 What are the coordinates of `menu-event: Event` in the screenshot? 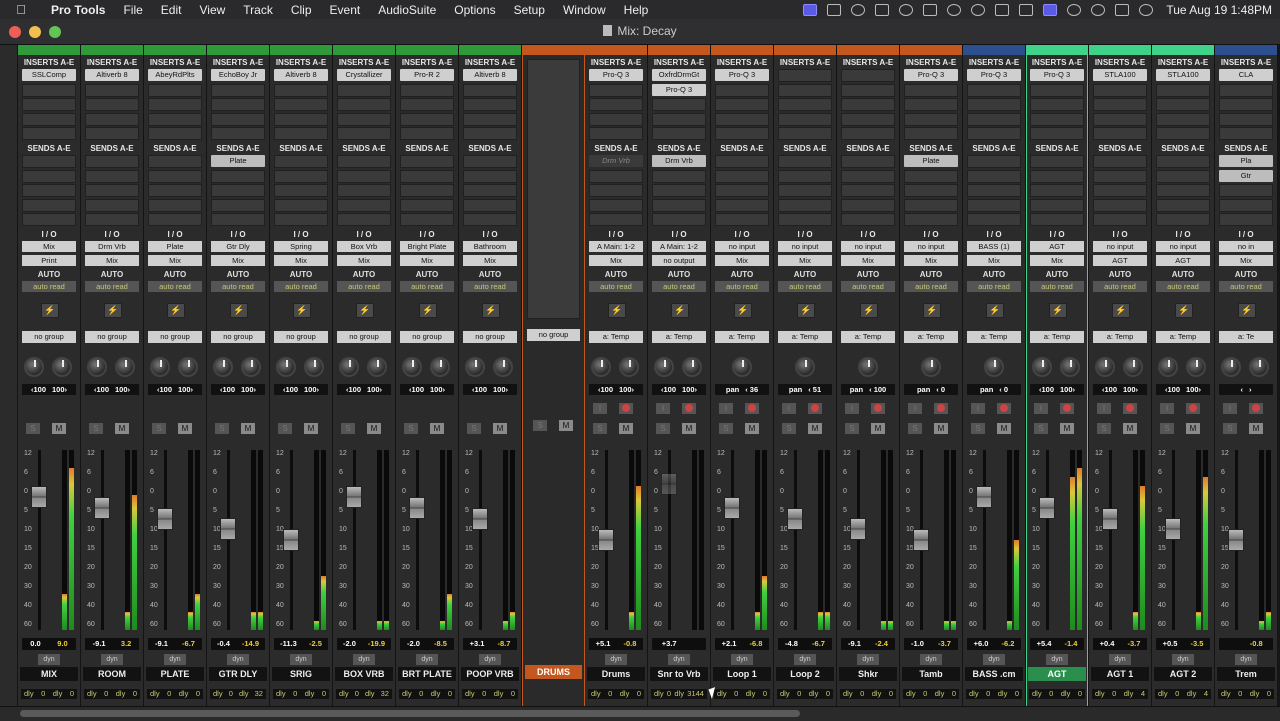 It's located at (345, 10).